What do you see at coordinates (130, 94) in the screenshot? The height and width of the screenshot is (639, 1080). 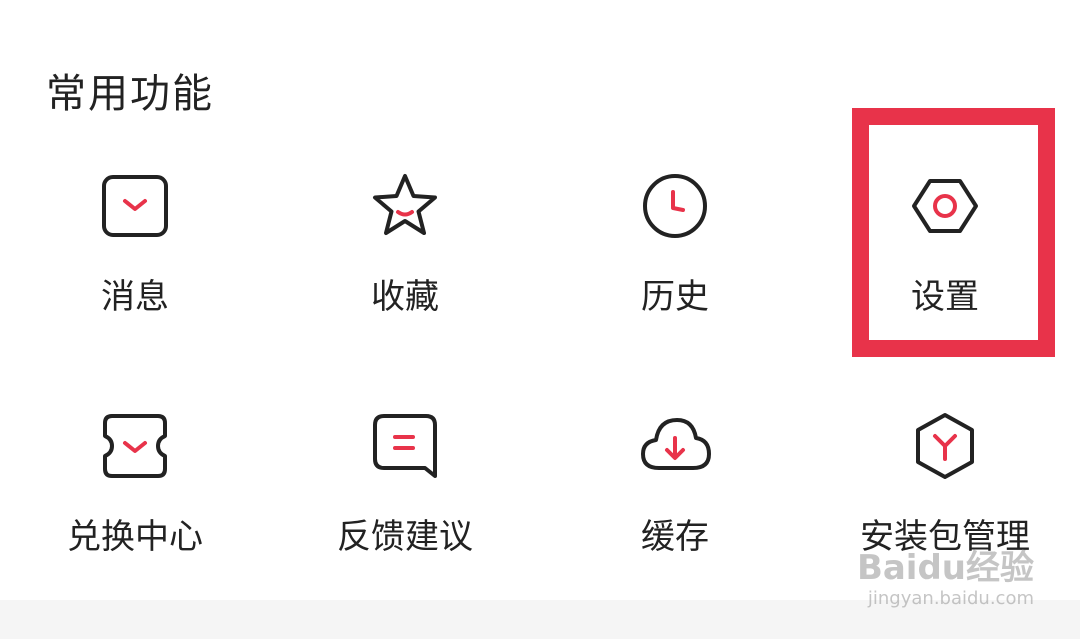 I see `section-title: 常用功能` at bounding box center [130, 94].